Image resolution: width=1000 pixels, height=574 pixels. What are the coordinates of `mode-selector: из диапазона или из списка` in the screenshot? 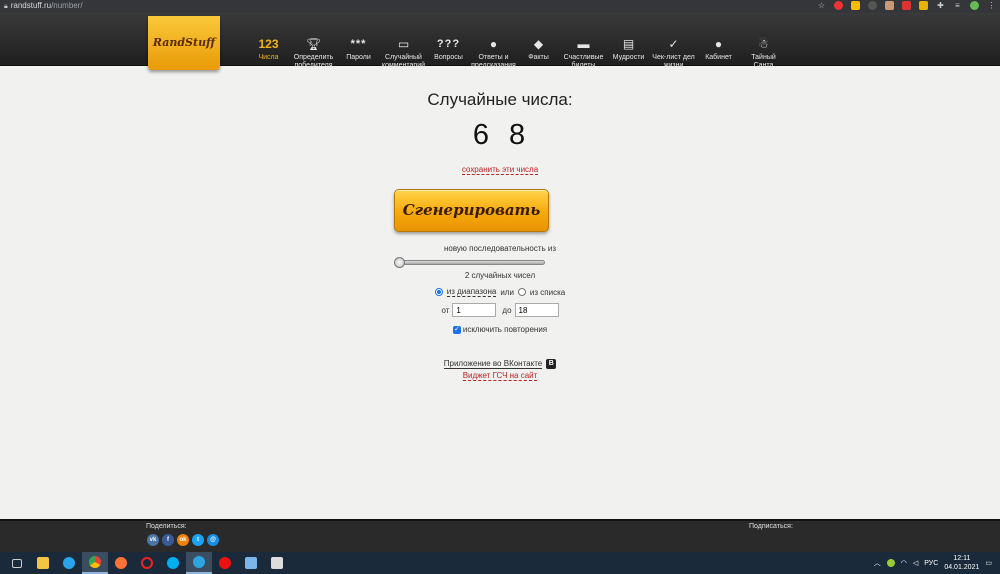 It's located at (500, 292).